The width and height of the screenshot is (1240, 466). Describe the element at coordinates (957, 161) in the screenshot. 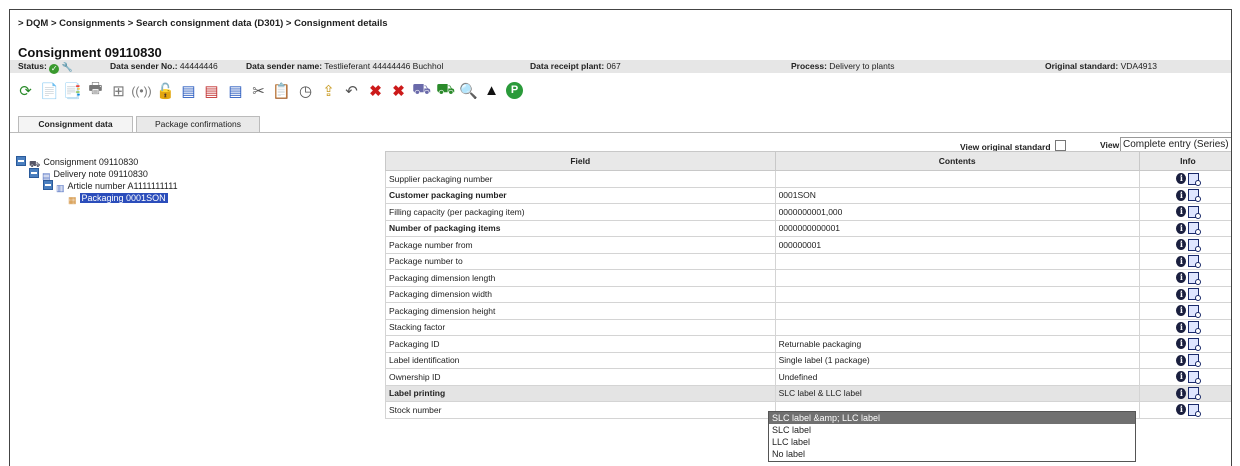

I see `column-header-contents: Contents` at that location.